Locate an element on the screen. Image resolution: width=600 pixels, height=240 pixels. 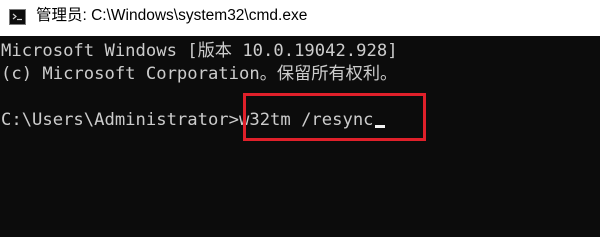
window-title: 管理员: C:\Windows\system32\cmd.exe is located at coordinates (172, 15).